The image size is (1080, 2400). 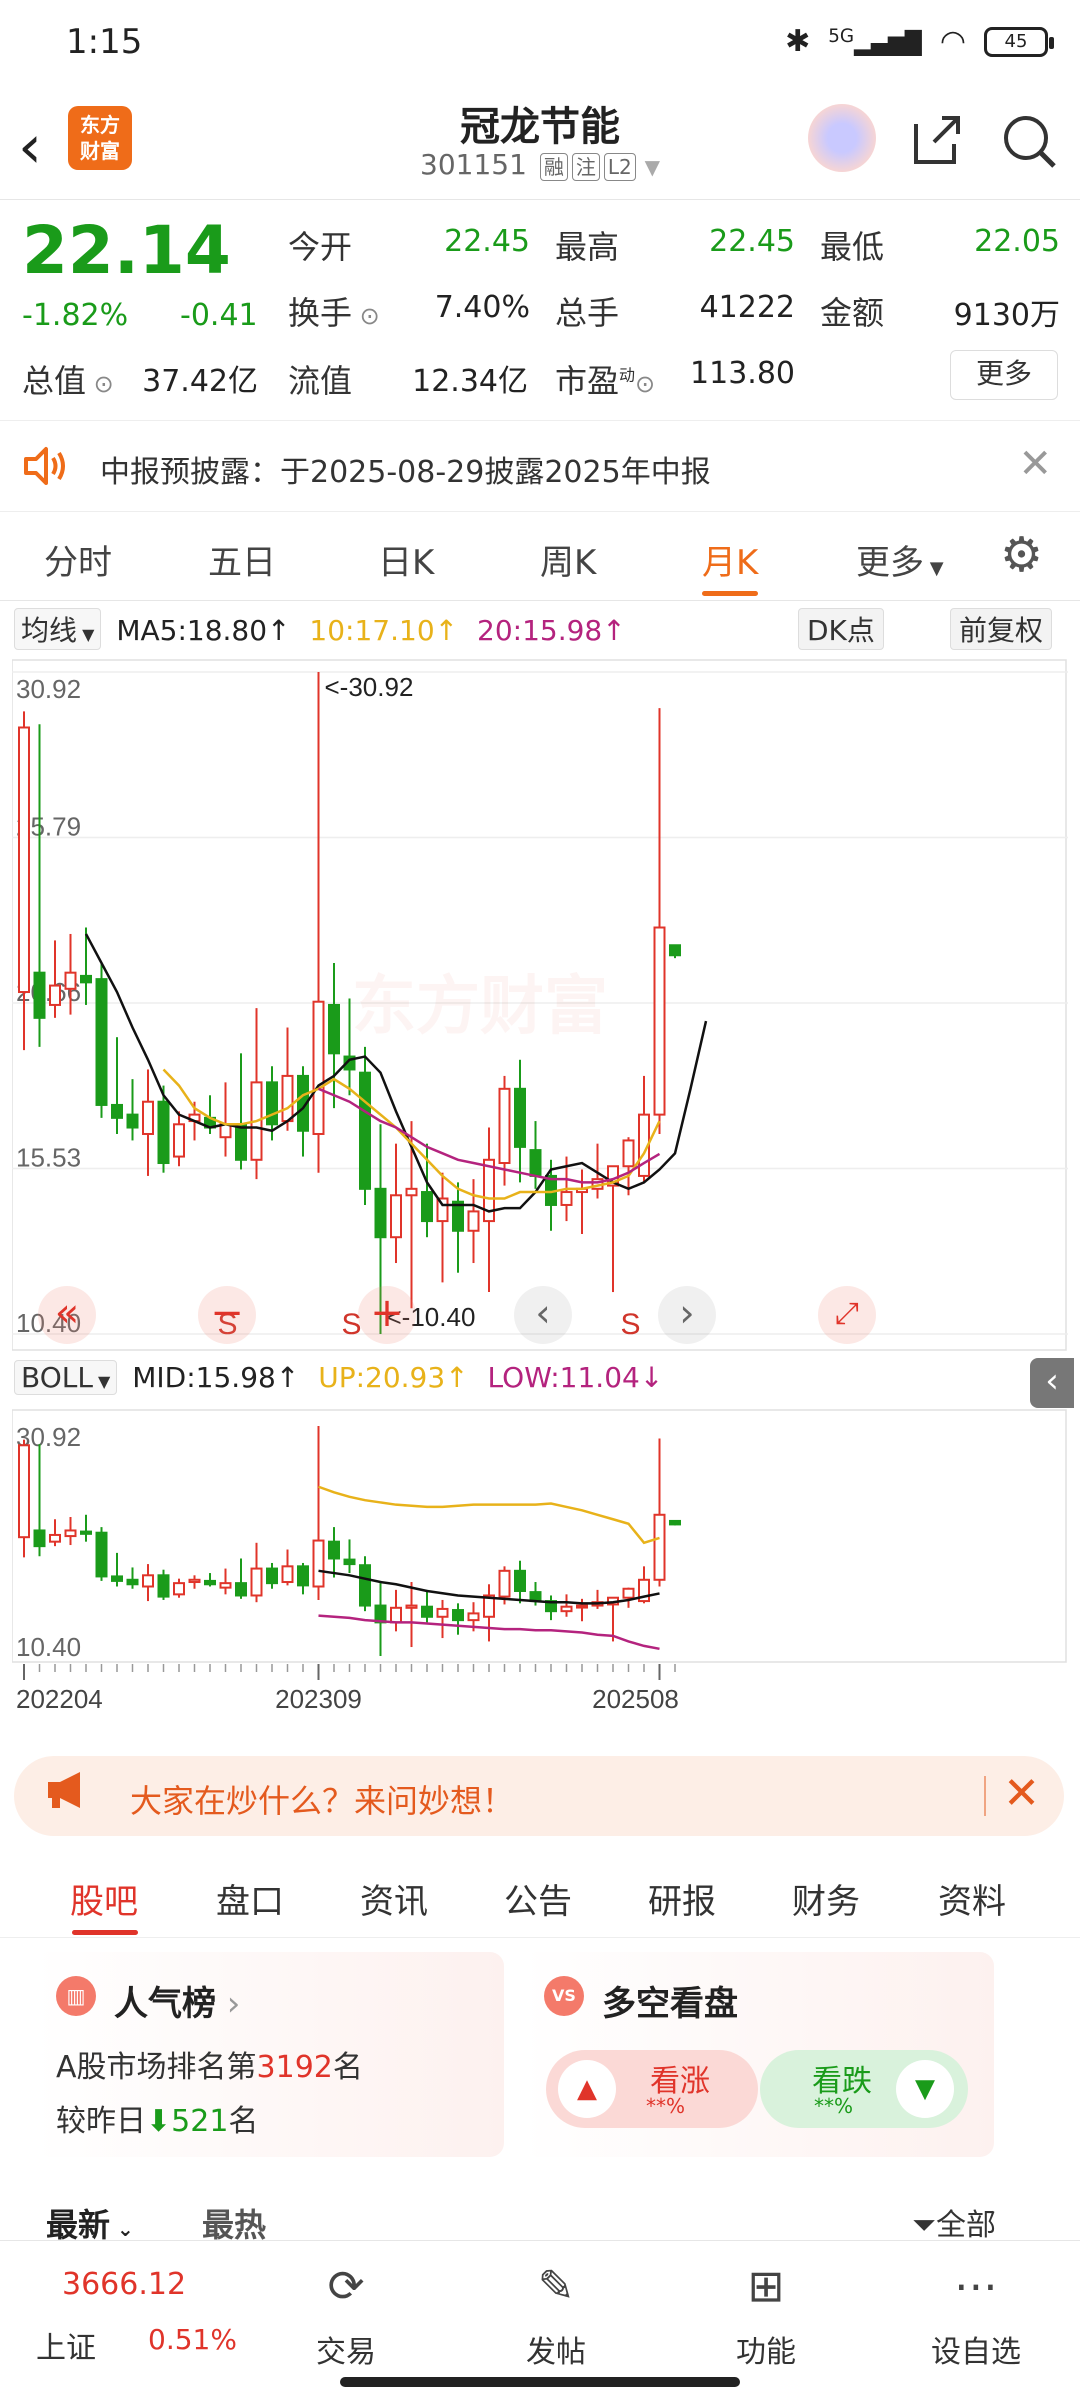 What do you see at coordinates (972, 1898) in the screenshot?
I see `tab-profile: 资料` at bounding box center [972, 1898].